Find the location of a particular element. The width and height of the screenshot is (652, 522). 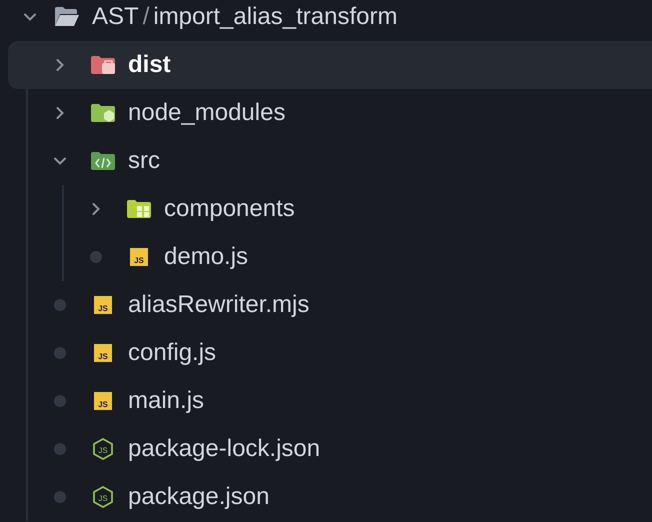

file-name: package-lock.json is located at coordinates (224, 449).